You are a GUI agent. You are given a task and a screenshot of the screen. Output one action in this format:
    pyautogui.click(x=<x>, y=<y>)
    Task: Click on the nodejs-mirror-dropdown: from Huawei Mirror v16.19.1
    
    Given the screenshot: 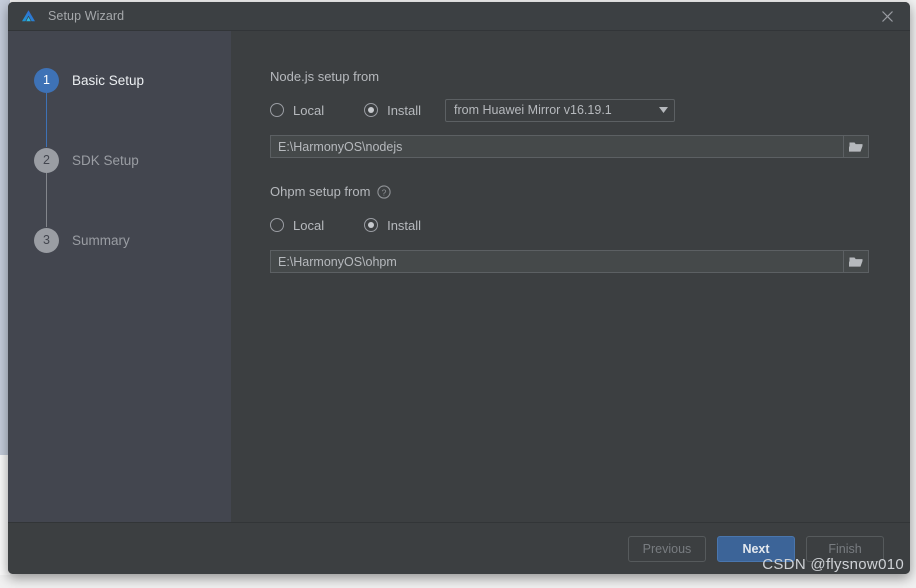 What is the action you would take?
    pyautogui.click(x=560, y=110)
    